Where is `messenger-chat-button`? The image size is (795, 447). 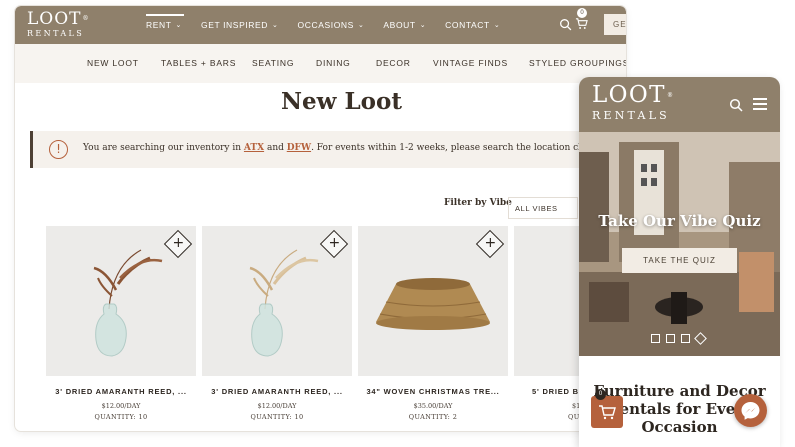 messenger-chat-button is located at coordinates (750, 410).